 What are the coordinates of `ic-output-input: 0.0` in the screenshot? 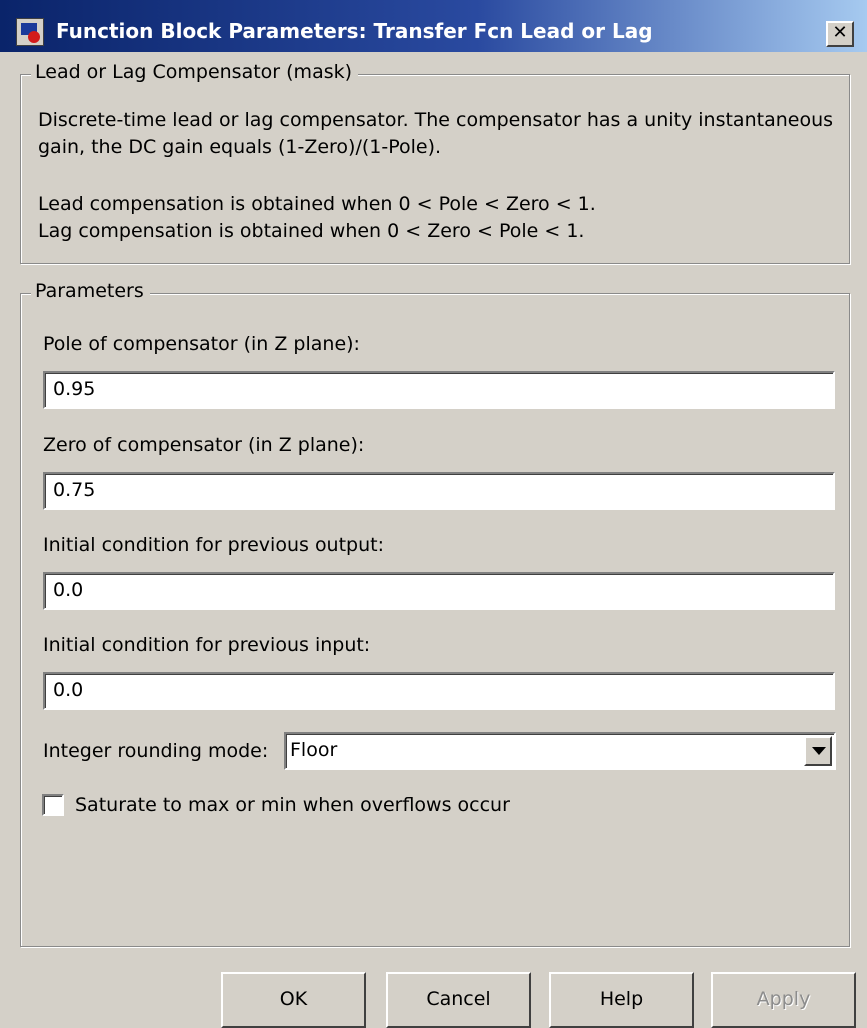 It's located at (439, 591).